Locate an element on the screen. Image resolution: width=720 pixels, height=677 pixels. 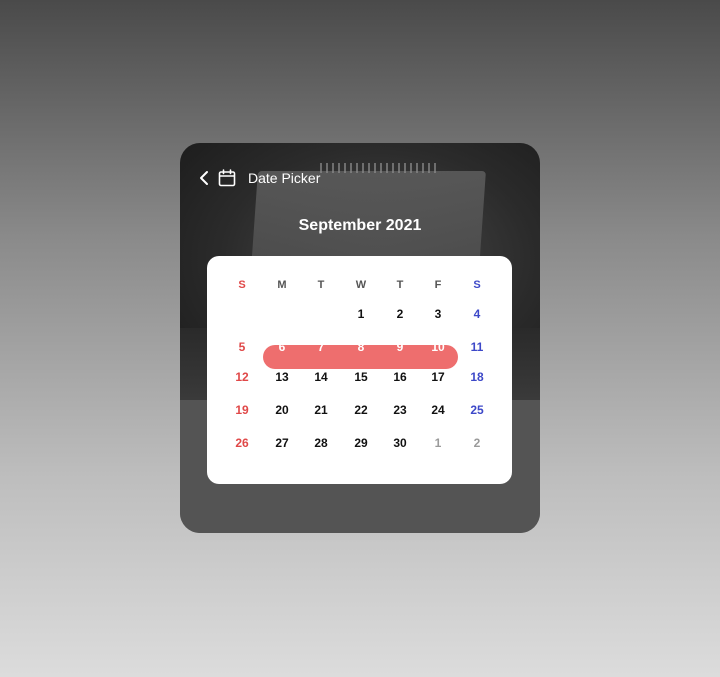
chevron-left-icon is located at coordinates (204, 178).